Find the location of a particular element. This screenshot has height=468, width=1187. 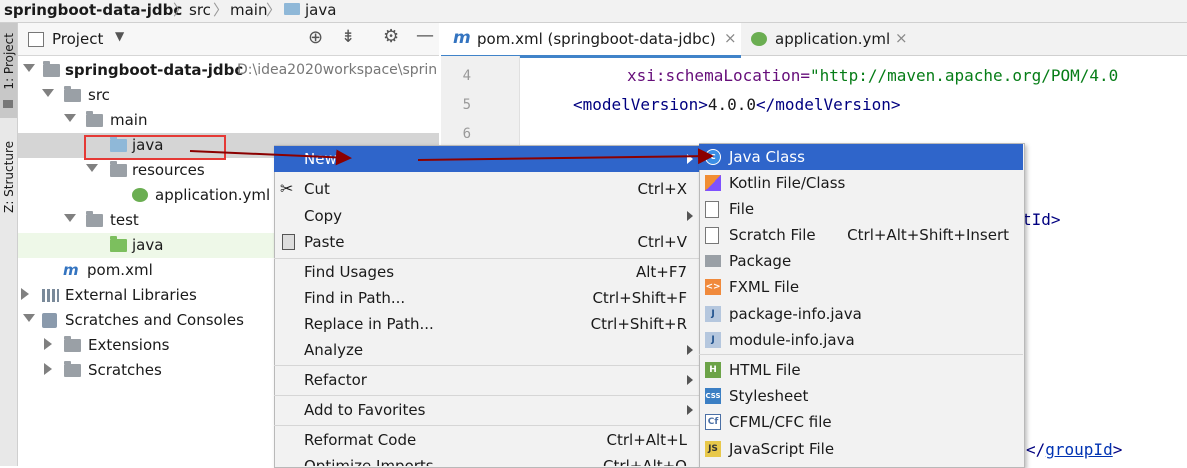

annotation-arrows is located at coordinates (451, 157).